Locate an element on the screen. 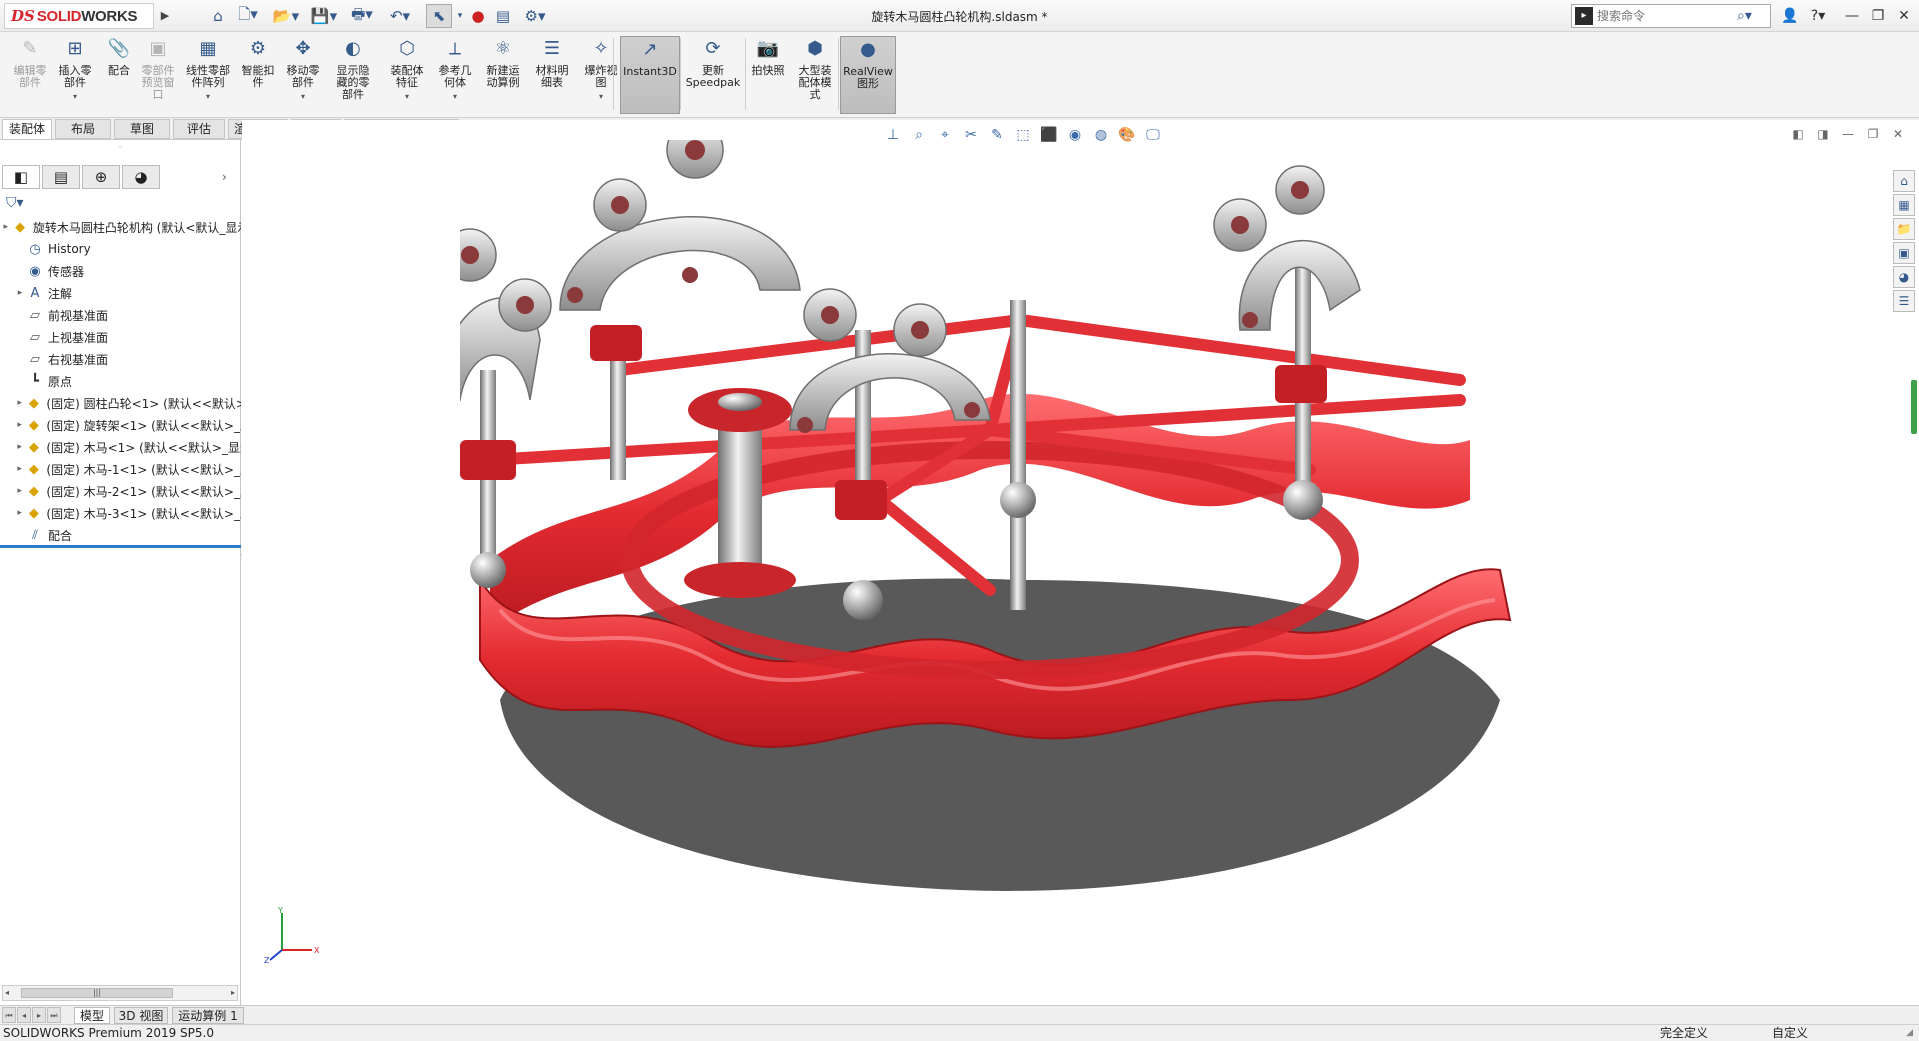 This screenshot has width=1919, height=1041. panel-more-arrow-icon: › is located at coordinates (229, 177).